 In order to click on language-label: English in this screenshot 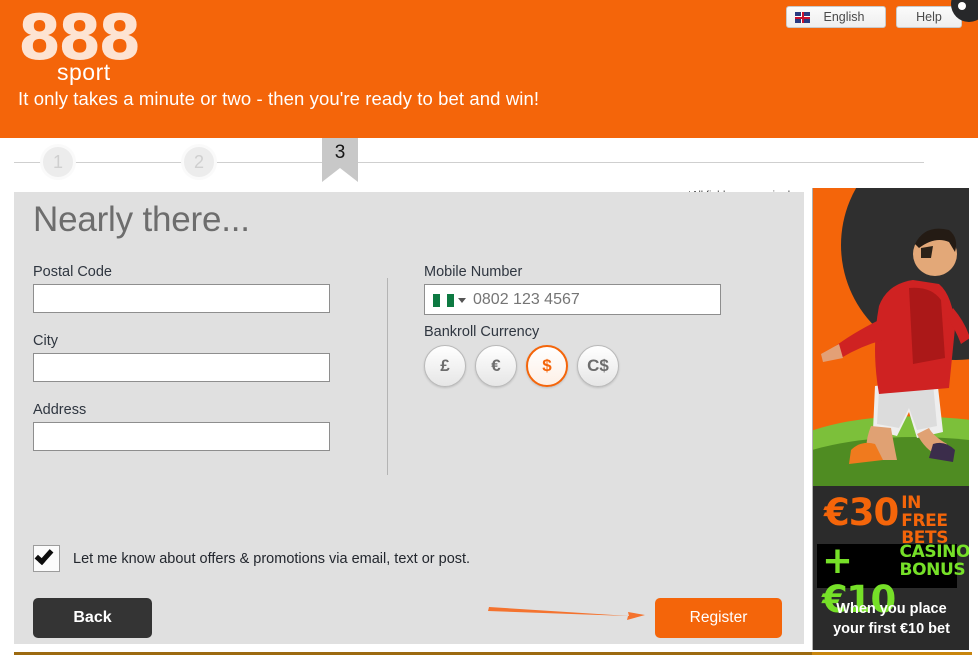, I will do `click(844, 17)`.